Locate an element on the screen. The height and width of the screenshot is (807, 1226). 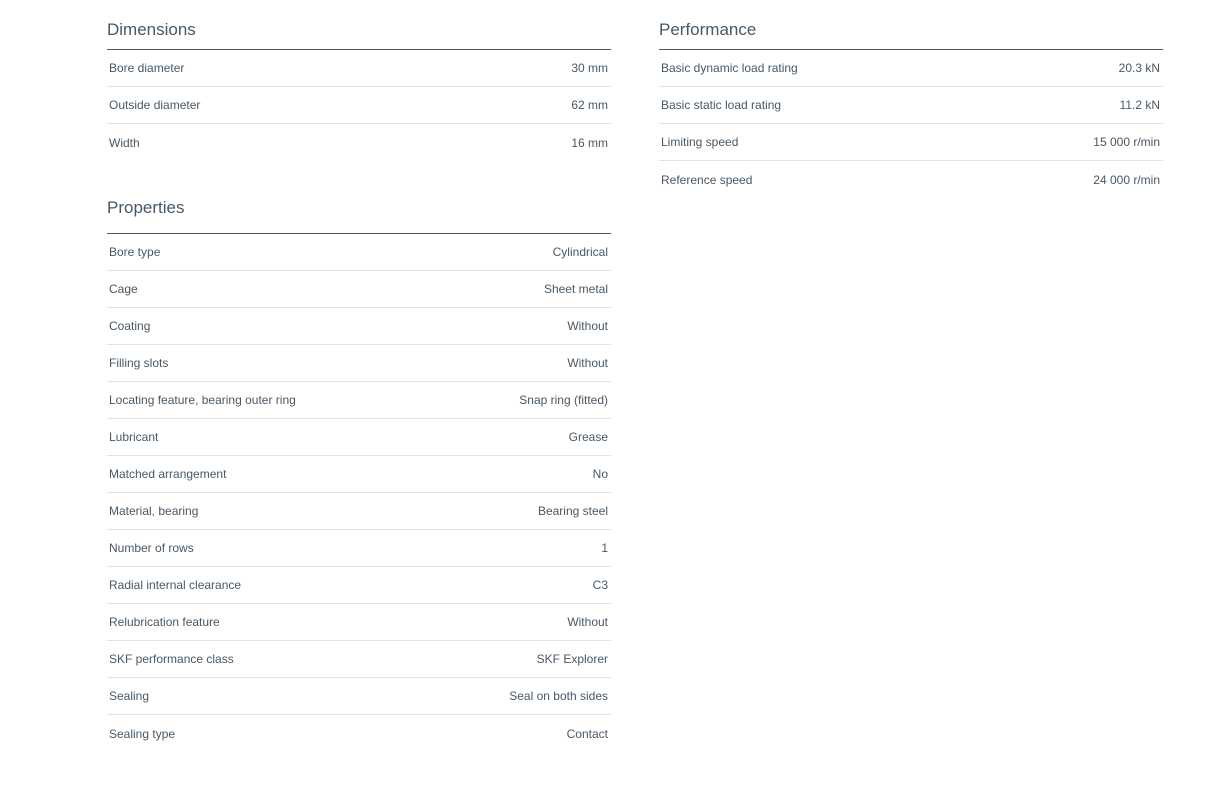
spec-row: Sealing type Contact is located at coordinates (359, 733).